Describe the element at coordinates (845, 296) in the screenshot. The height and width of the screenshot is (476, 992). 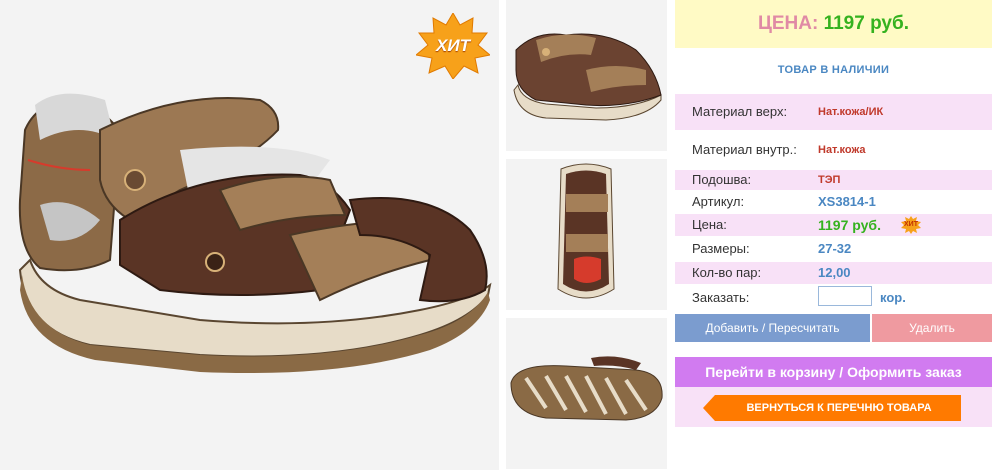
I see `quantity-input` at that location.